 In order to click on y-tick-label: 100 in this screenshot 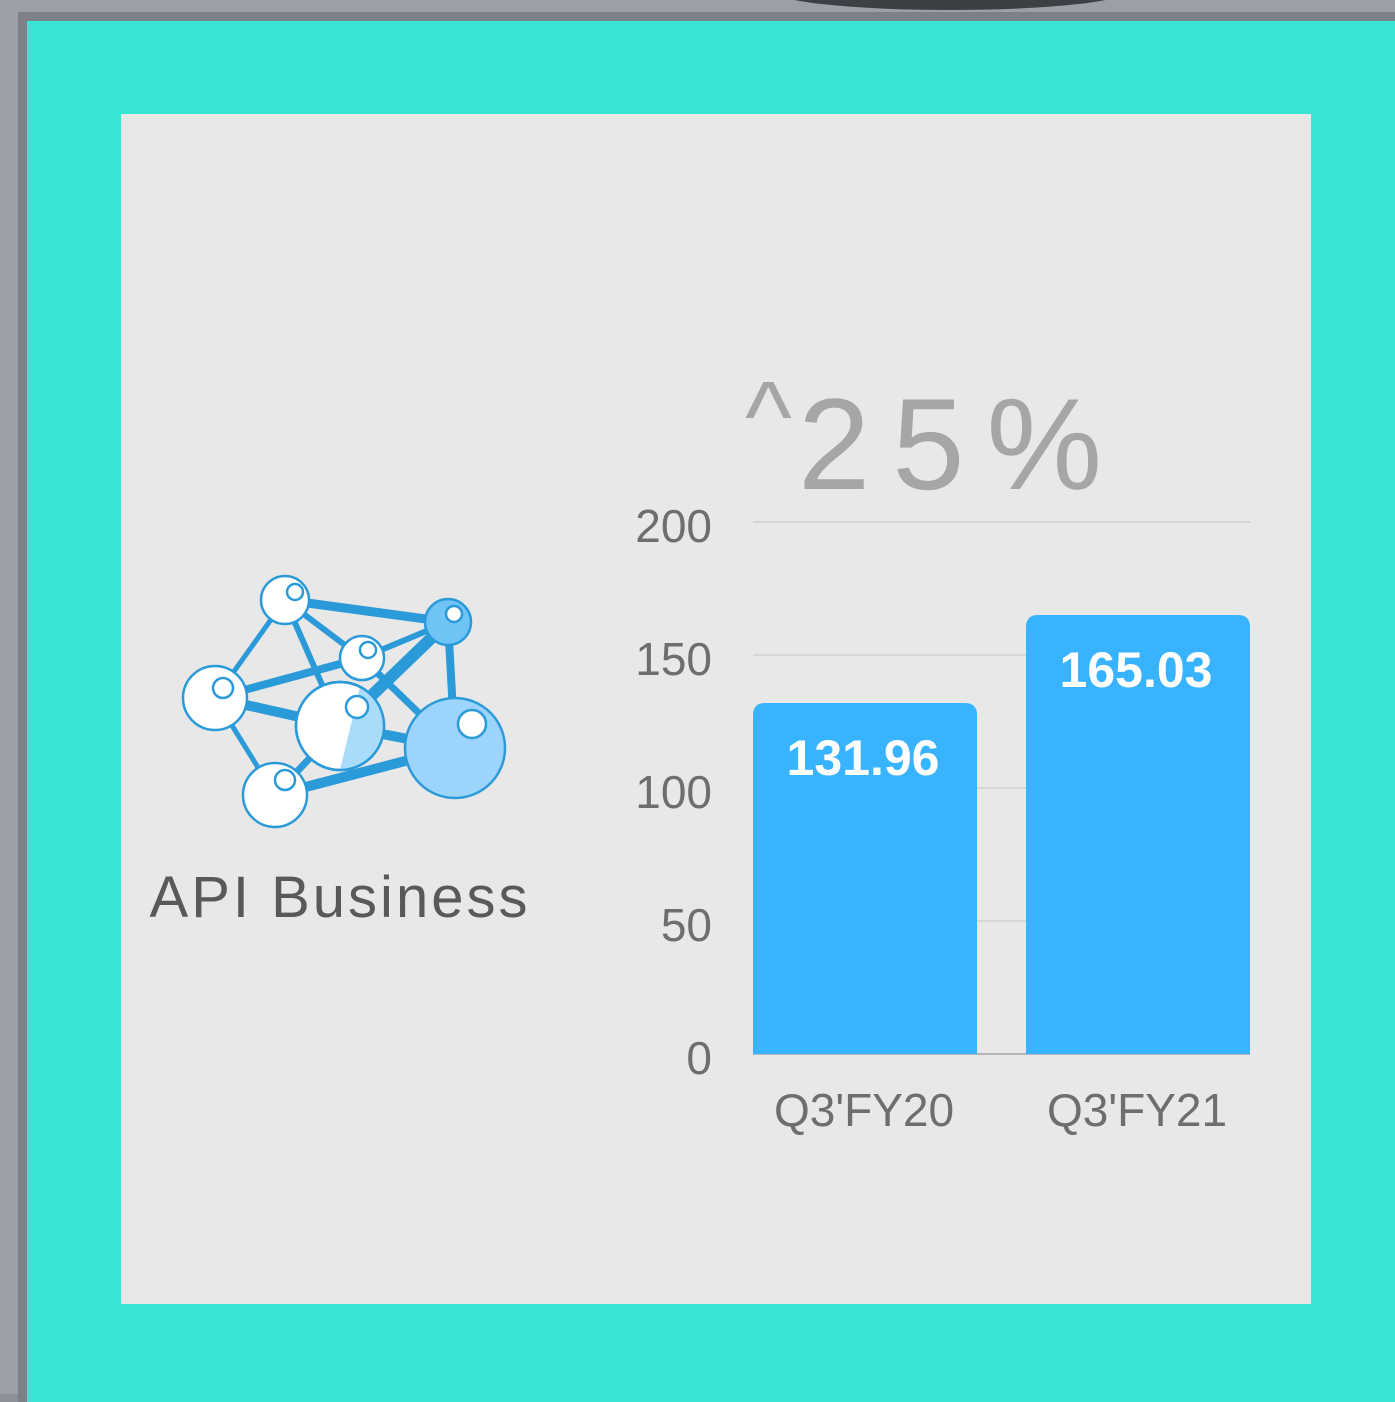, I will do `click(673, 792)`.